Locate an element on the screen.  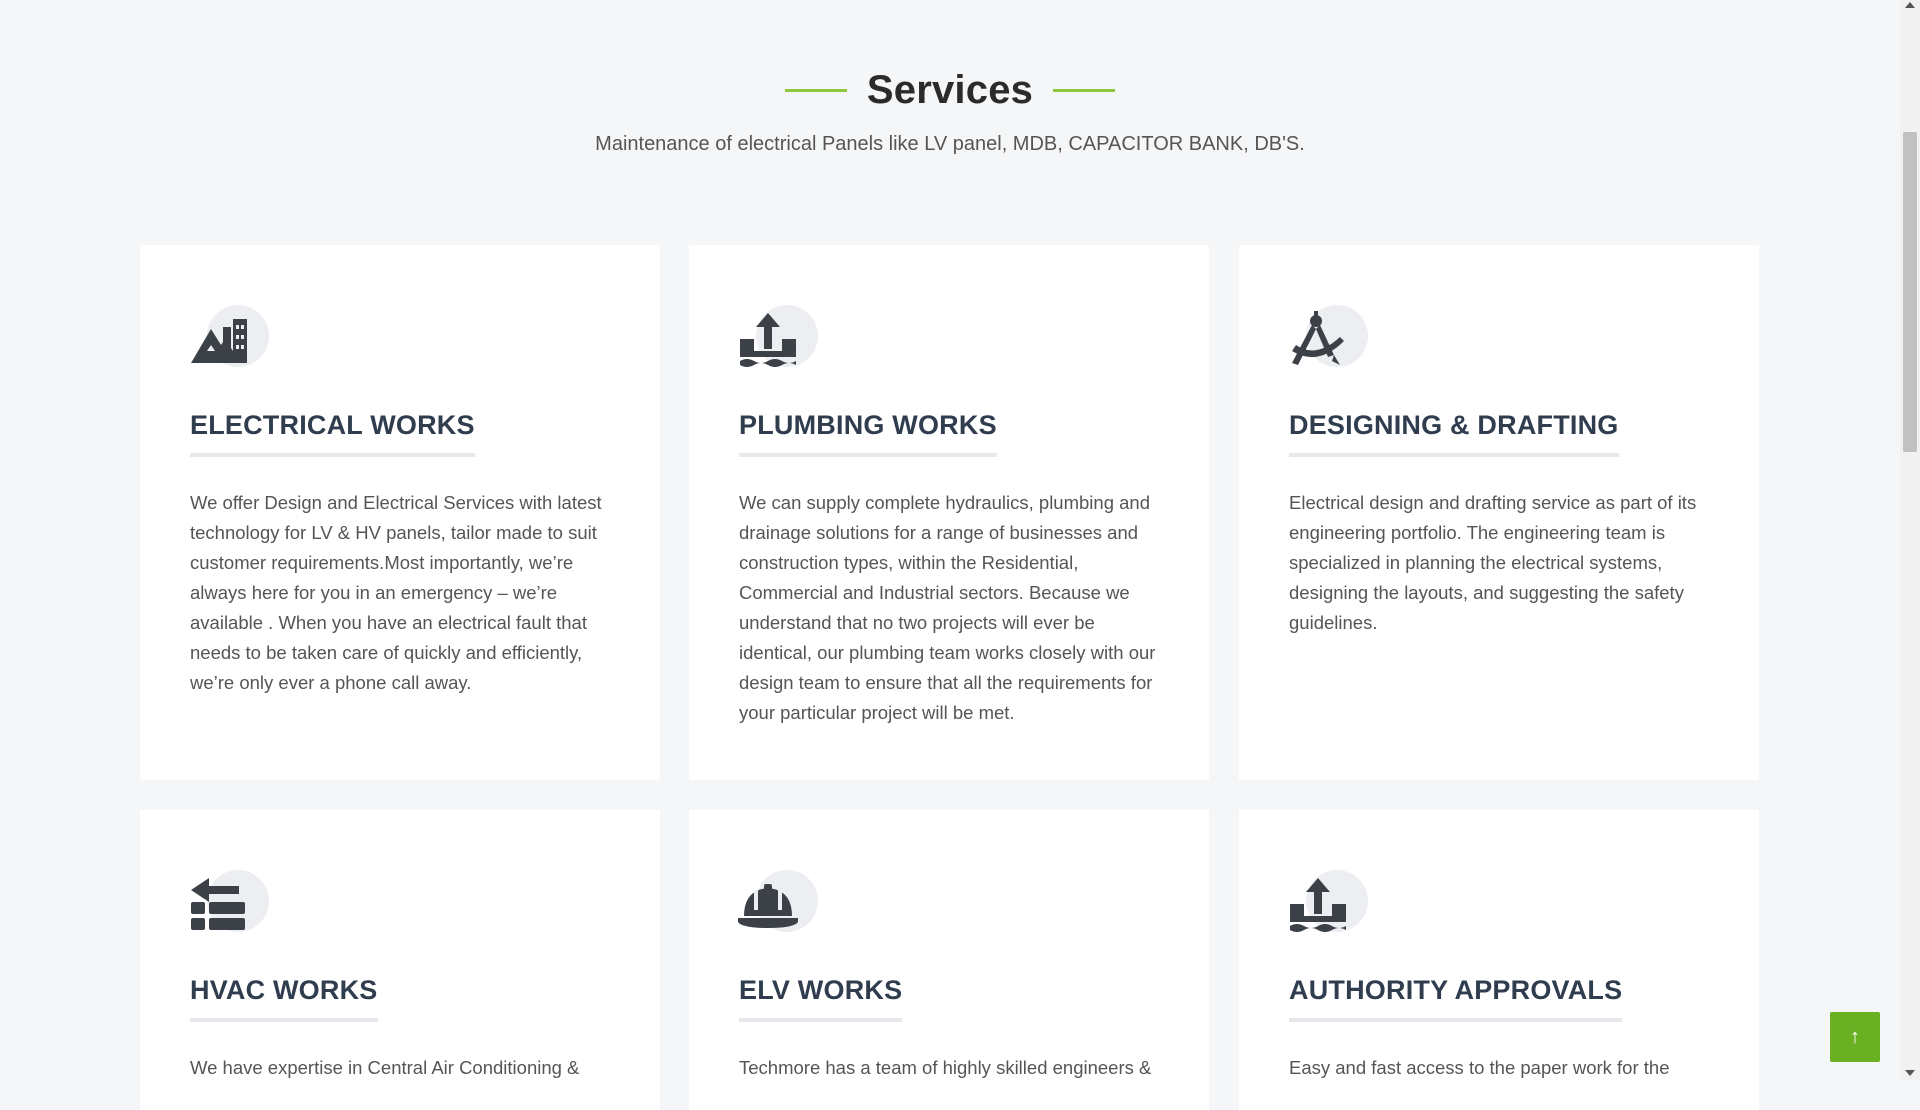
title-line-right is located at coordinates (1084, 90).